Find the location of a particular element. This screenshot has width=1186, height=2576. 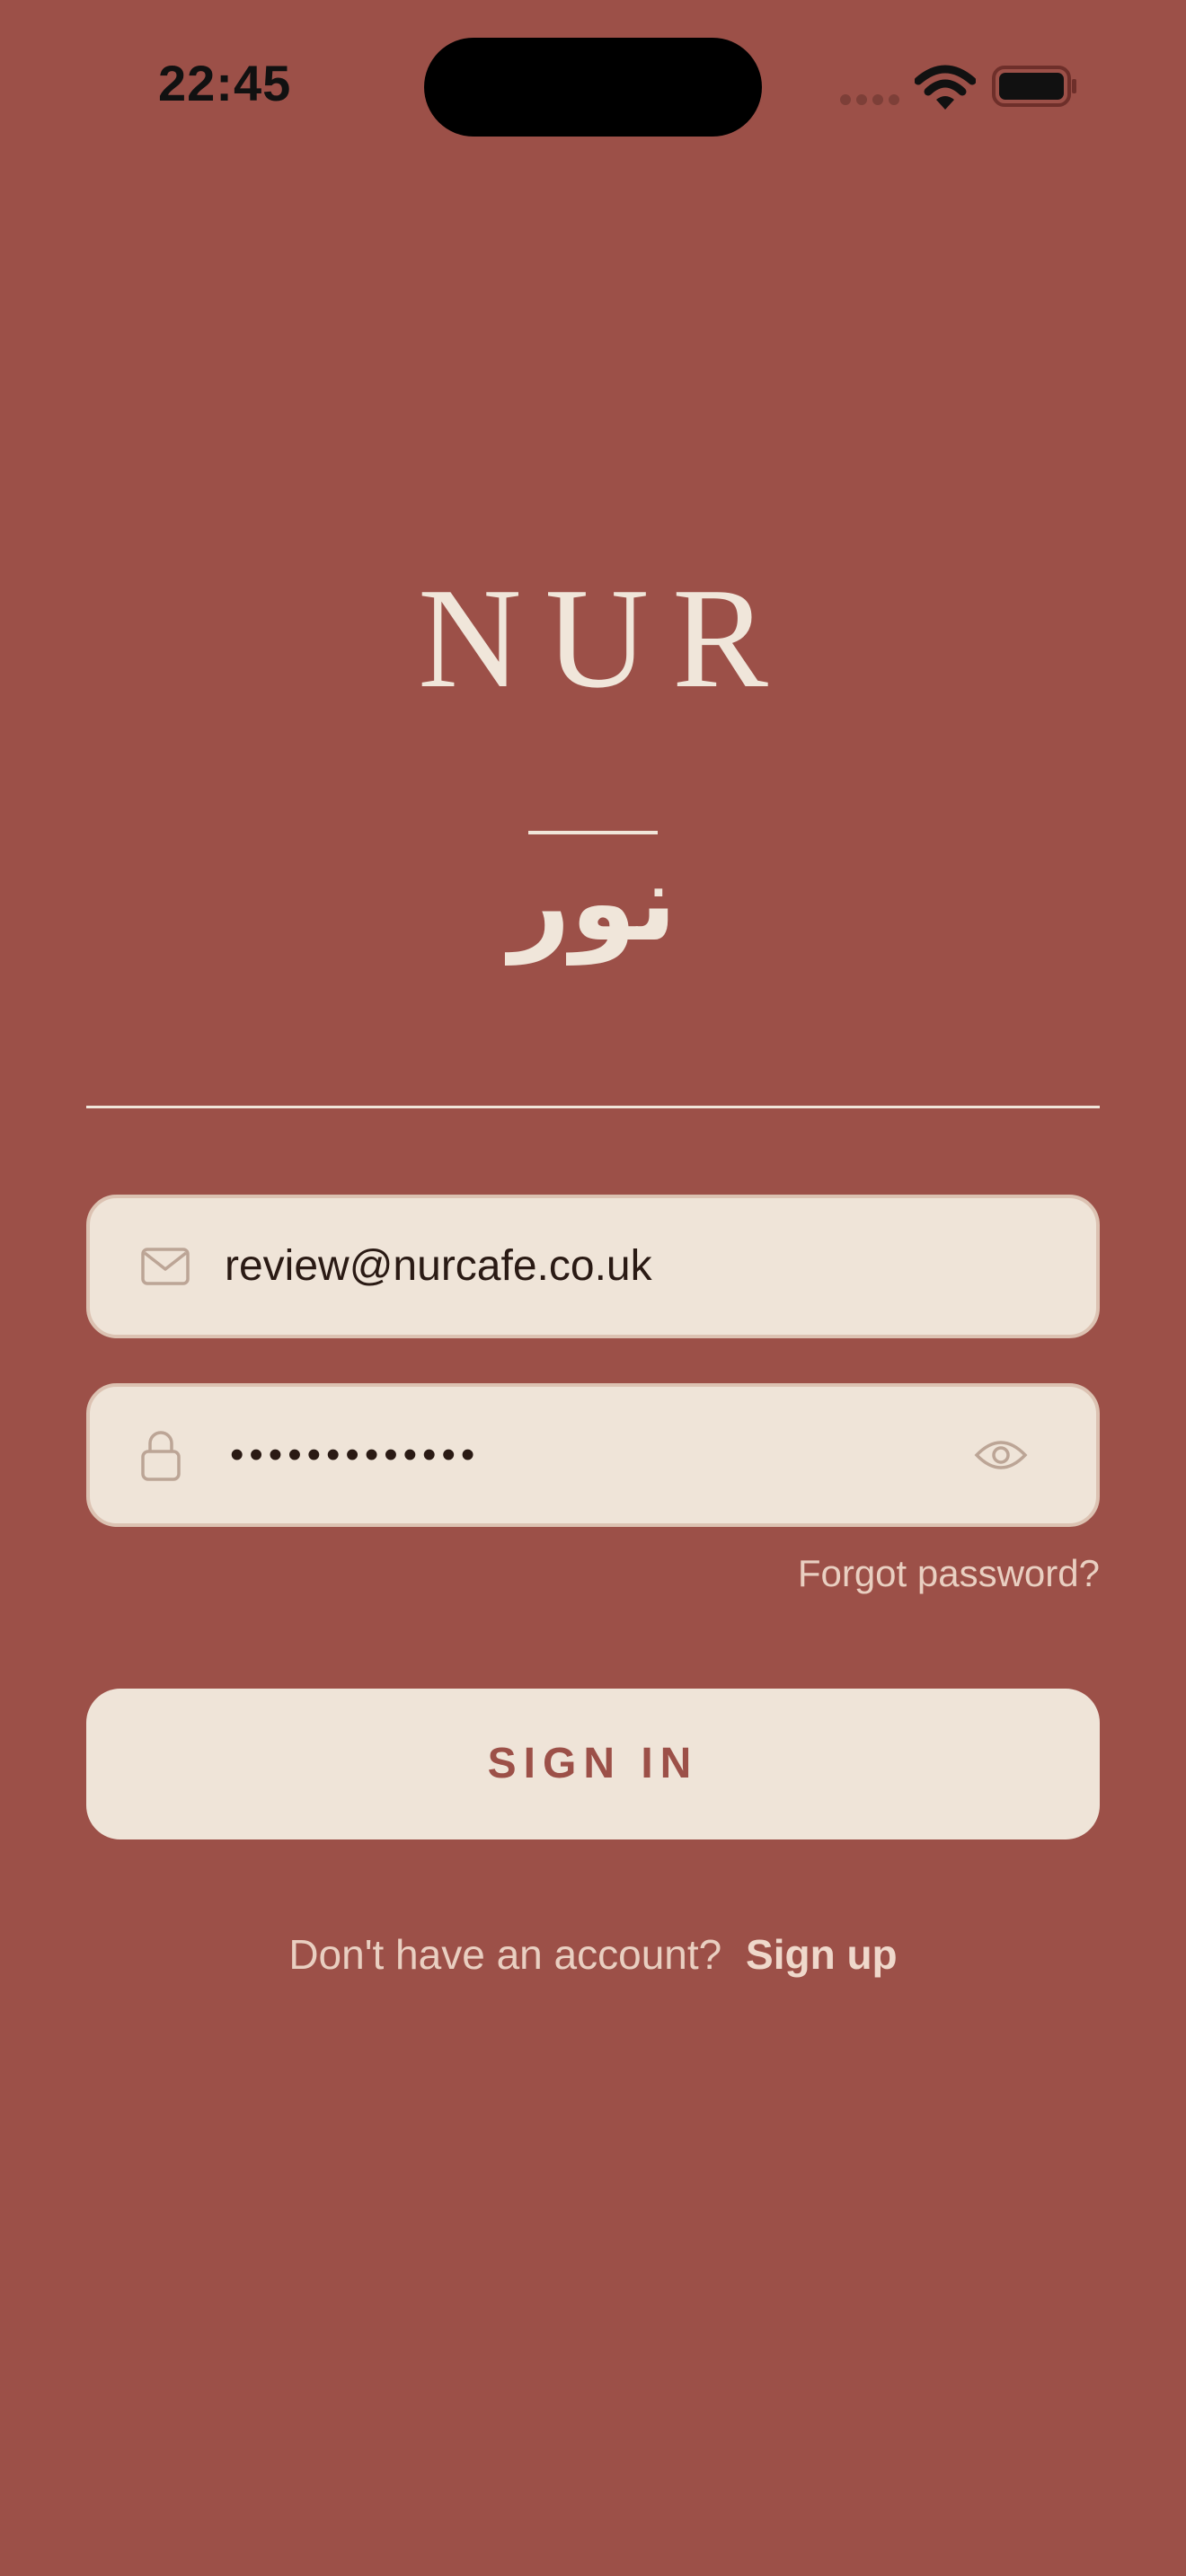

brand-wordmark: NUR is located at coordinates (605, 638).